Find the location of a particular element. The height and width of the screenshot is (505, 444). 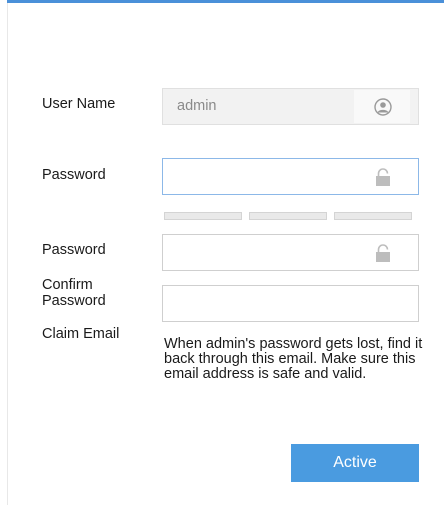

password-strength-medium is located at coordinates (288, 216).